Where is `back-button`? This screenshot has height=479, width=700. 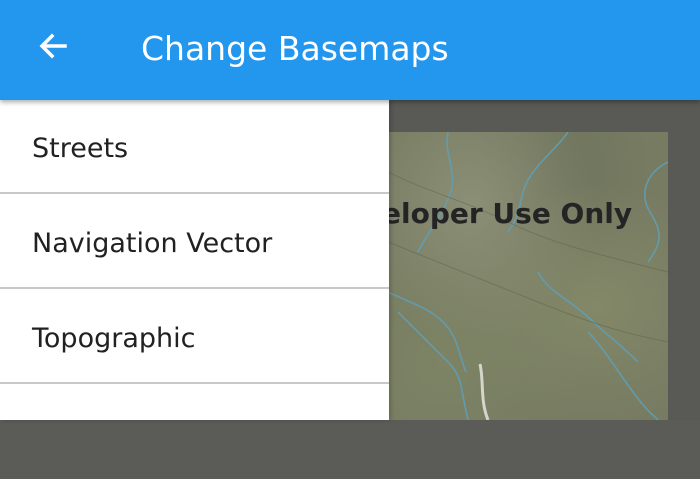 back-button is located at coordinates (53, 48).